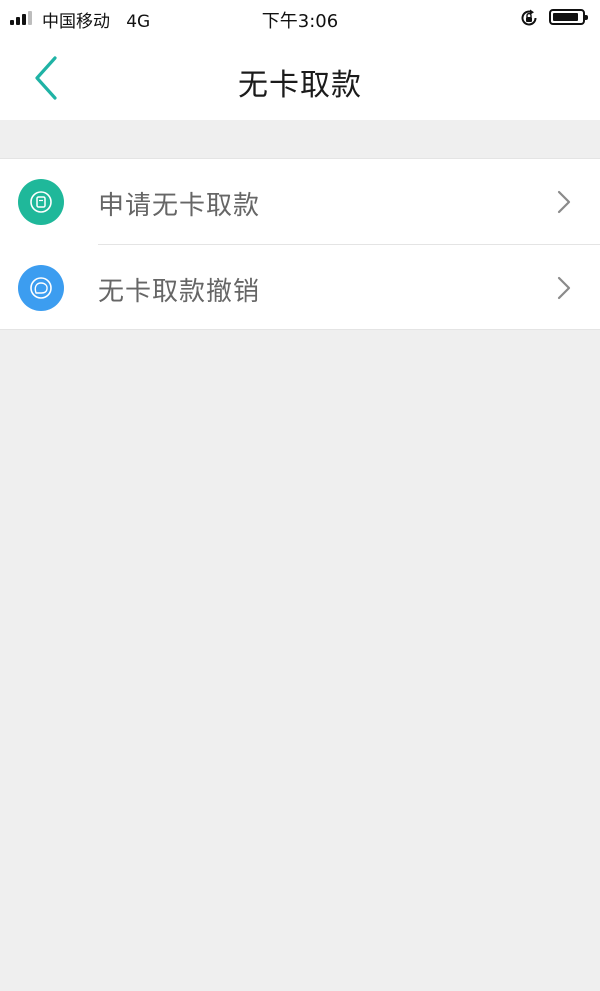 Image resolution: width=600 pixels, height=991 pixels. I want to click on cancel-bubble-icon, so click(41, 288).